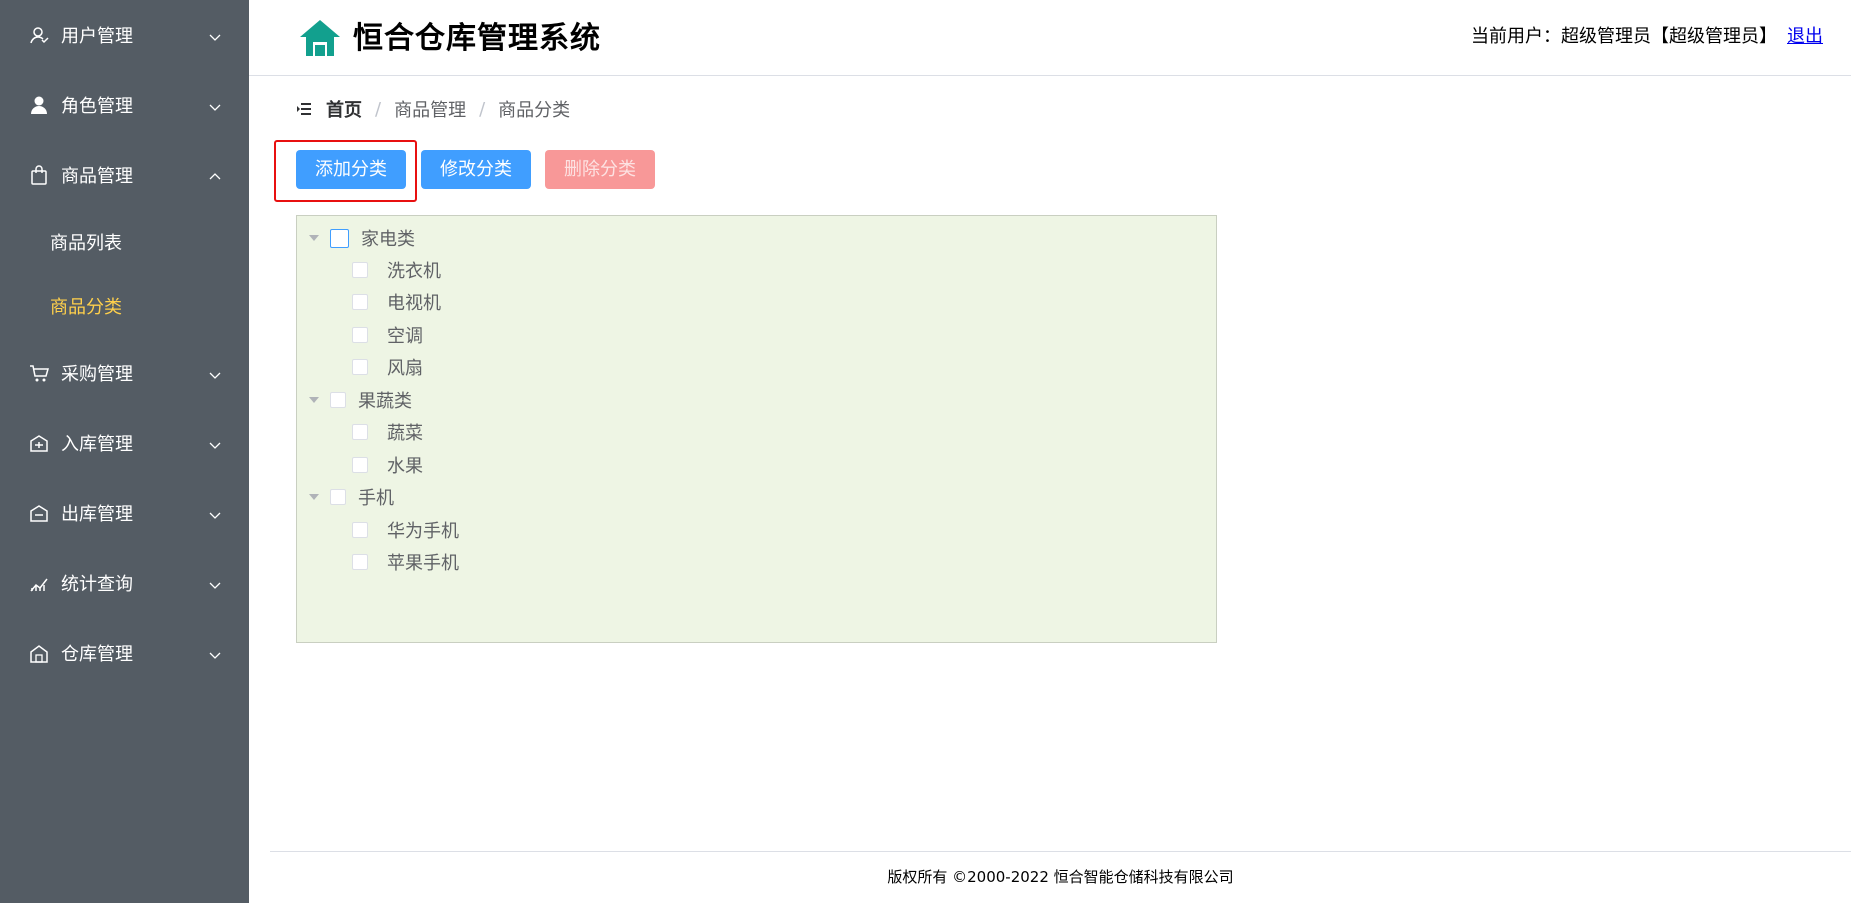 The width and height of the screenshot is (1851, 903). I want to click on sidebar-item-label: 仓库管理, so click(97, 654).